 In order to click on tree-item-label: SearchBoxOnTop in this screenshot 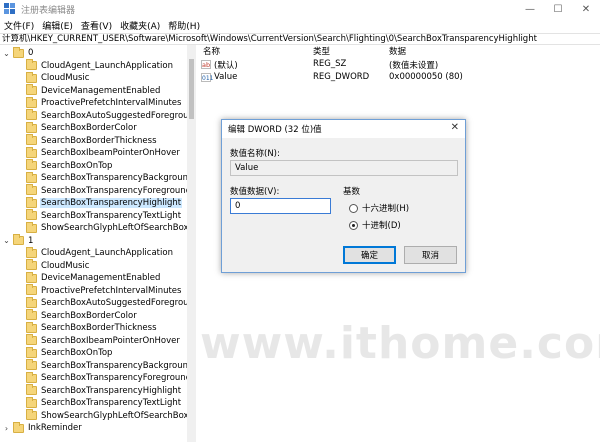, I will do `click(77, 353)`.